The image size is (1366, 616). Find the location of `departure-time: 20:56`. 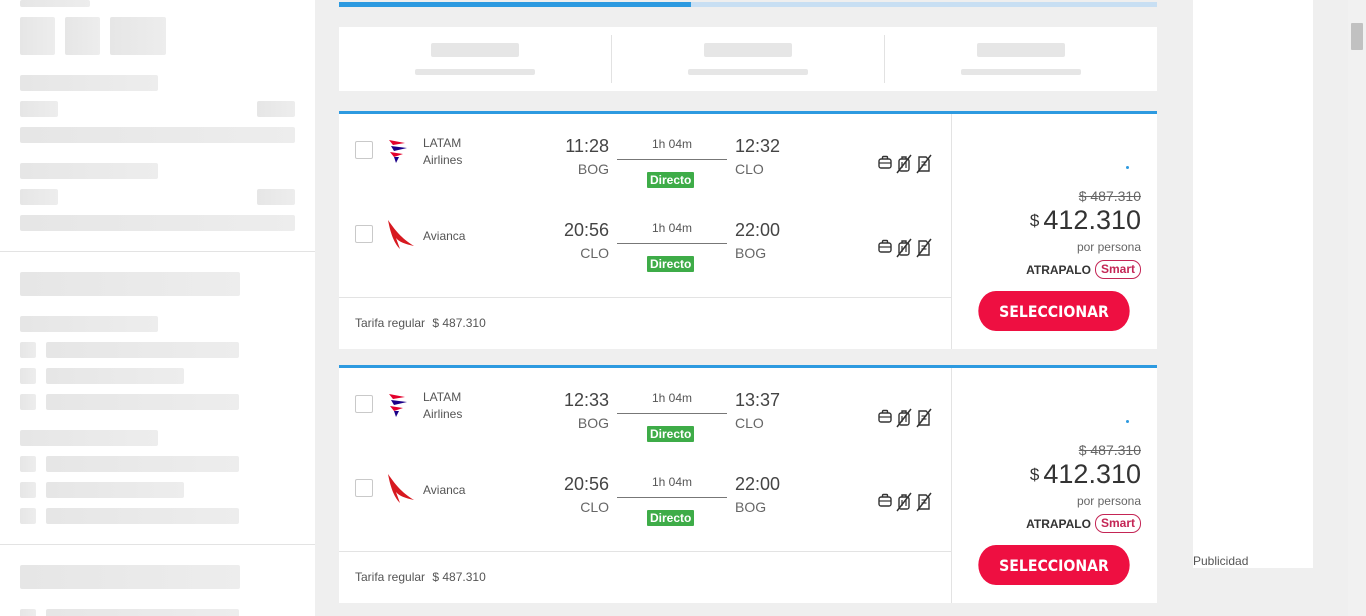

departure-time: 20:56 is located at coordinates (586, 230).